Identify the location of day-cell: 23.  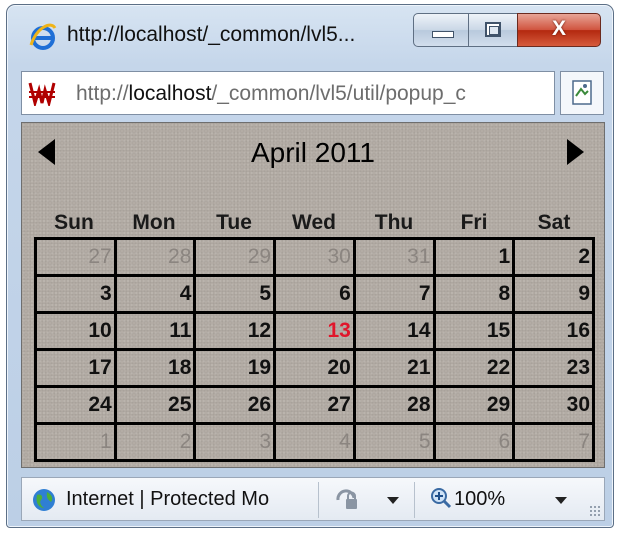
(553, 368).